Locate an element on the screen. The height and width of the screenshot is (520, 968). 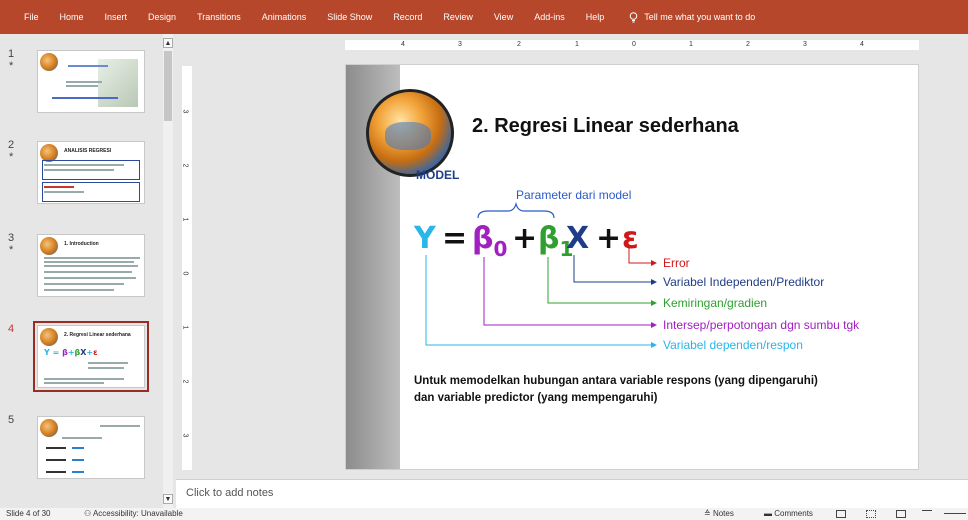
annotation-error: Error is located at coordinates (676, 263).